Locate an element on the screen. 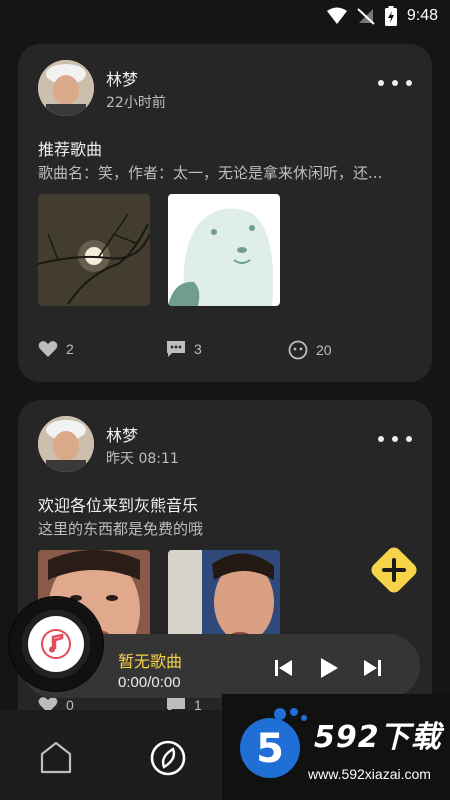  post-time: 昨天 08:11 is located at coordinates (142, 459).